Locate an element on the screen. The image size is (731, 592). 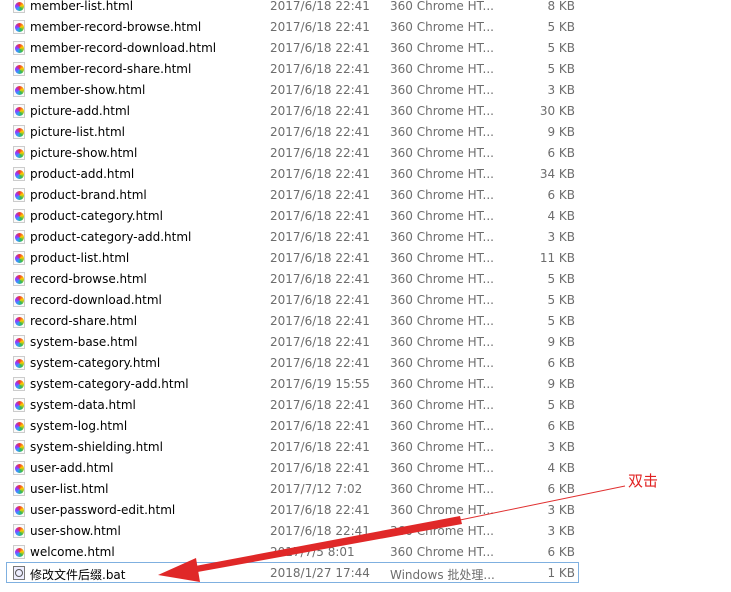
annotation-arrow is located at coordinates (392, 533).